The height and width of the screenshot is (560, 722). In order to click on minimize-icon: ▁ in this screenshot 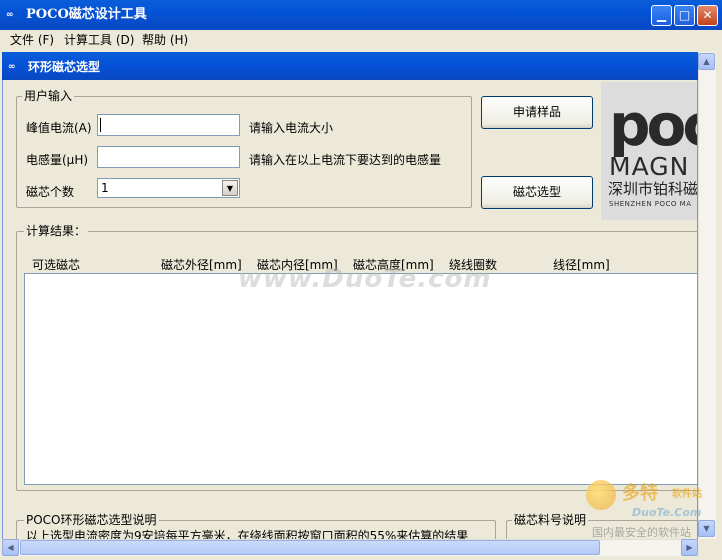, I will do `click(661, 15)`.